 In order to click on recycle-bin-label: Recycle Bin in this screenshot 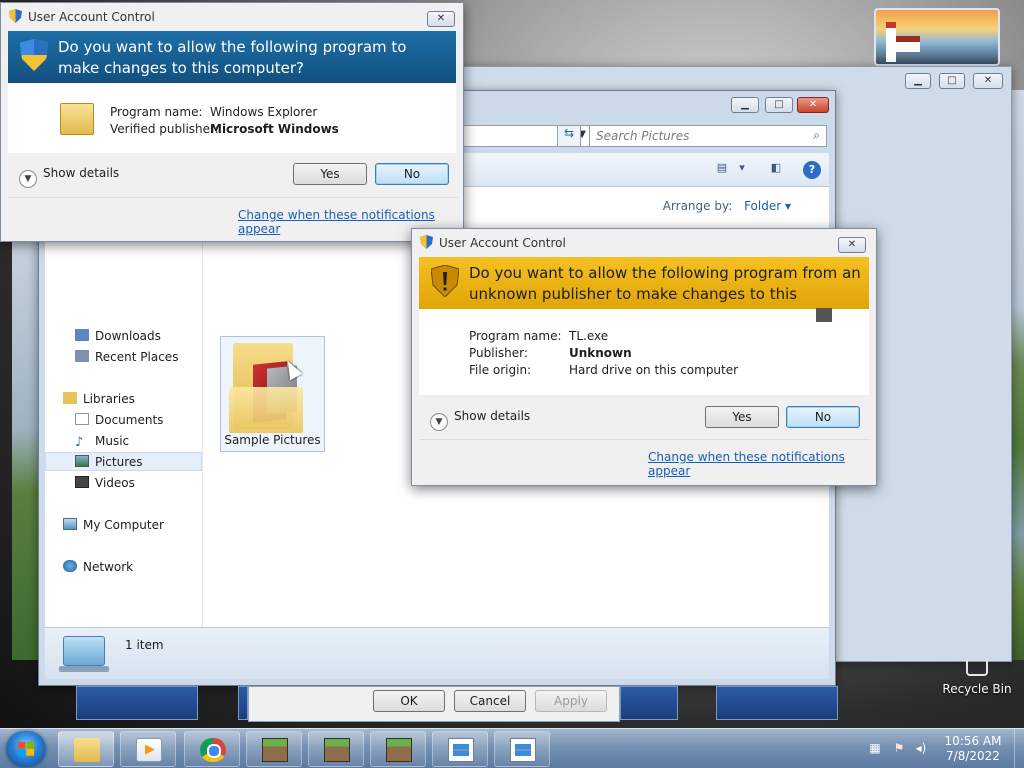, I will do `click(977, 689)`.